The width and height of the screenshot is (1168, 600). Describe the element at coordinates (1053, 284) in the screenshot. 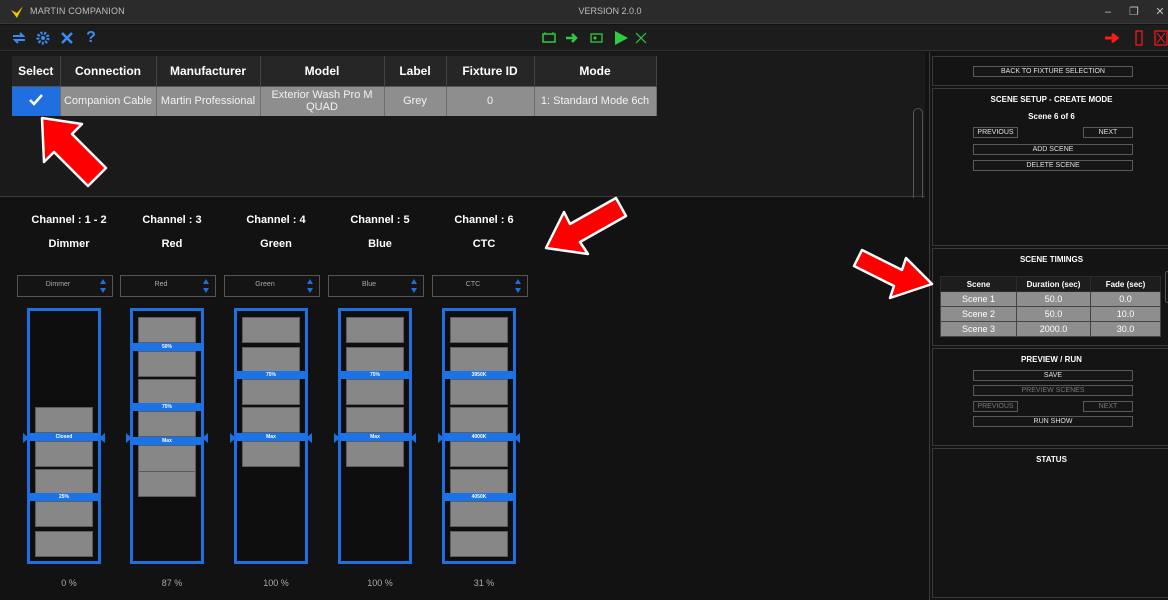

I see `column-header: Duration (sec)` at that location.